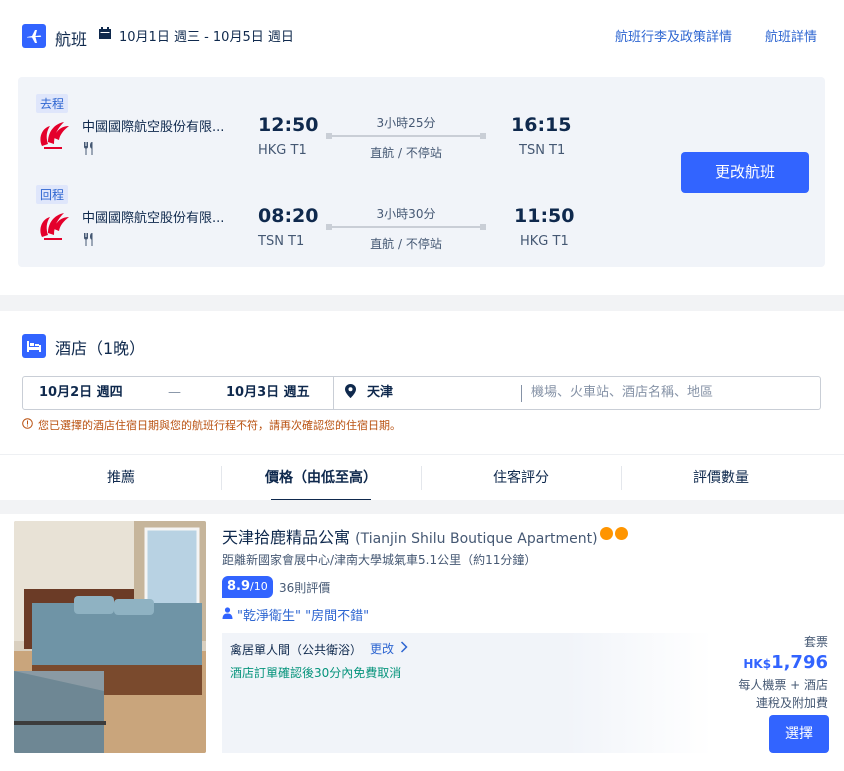 This screenshot has height=771, width=844. I want to click on flight-section-title: 航班, so click(71, 39).